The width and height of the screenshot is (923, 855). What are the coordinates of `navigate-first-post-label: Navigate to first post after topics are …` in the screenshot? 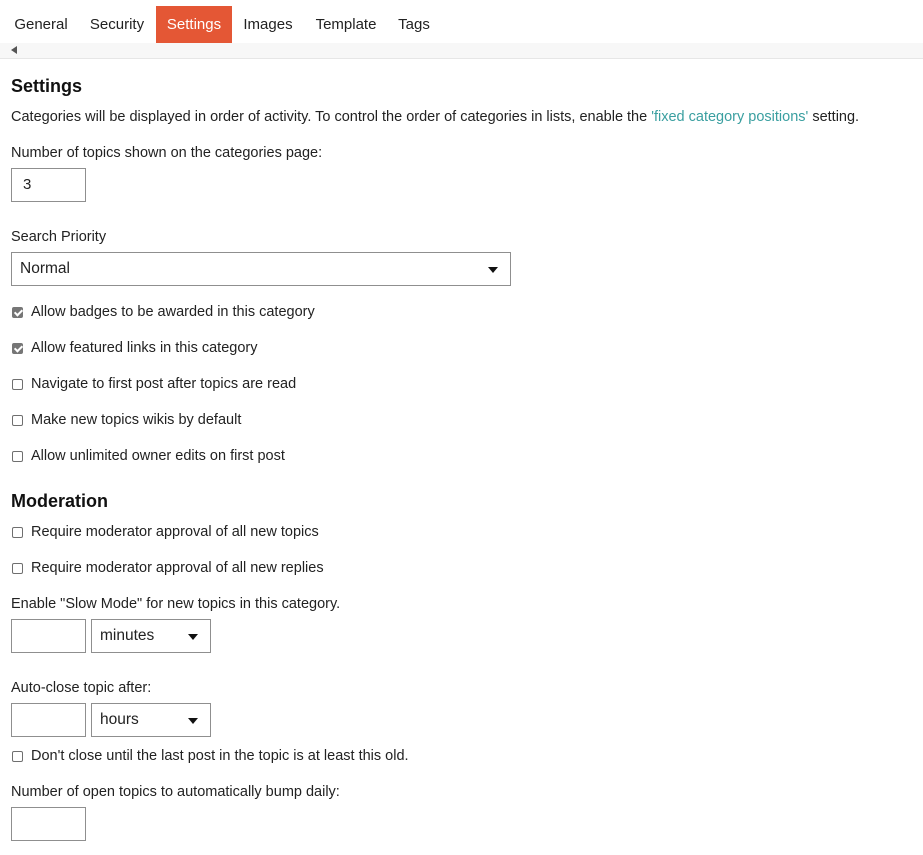 It's located at (164, 384).